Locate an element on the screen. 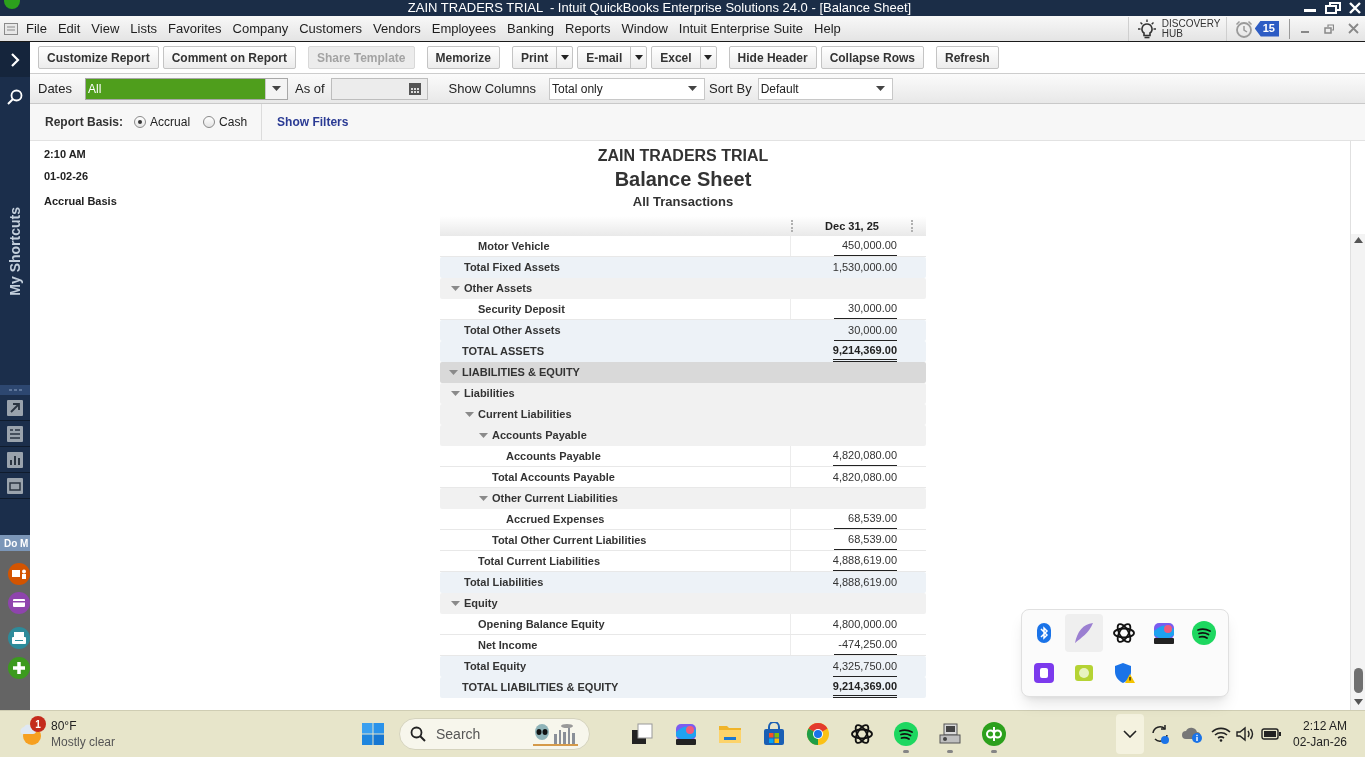  amount: -474,250.00 is located at coordinates (865, 645).